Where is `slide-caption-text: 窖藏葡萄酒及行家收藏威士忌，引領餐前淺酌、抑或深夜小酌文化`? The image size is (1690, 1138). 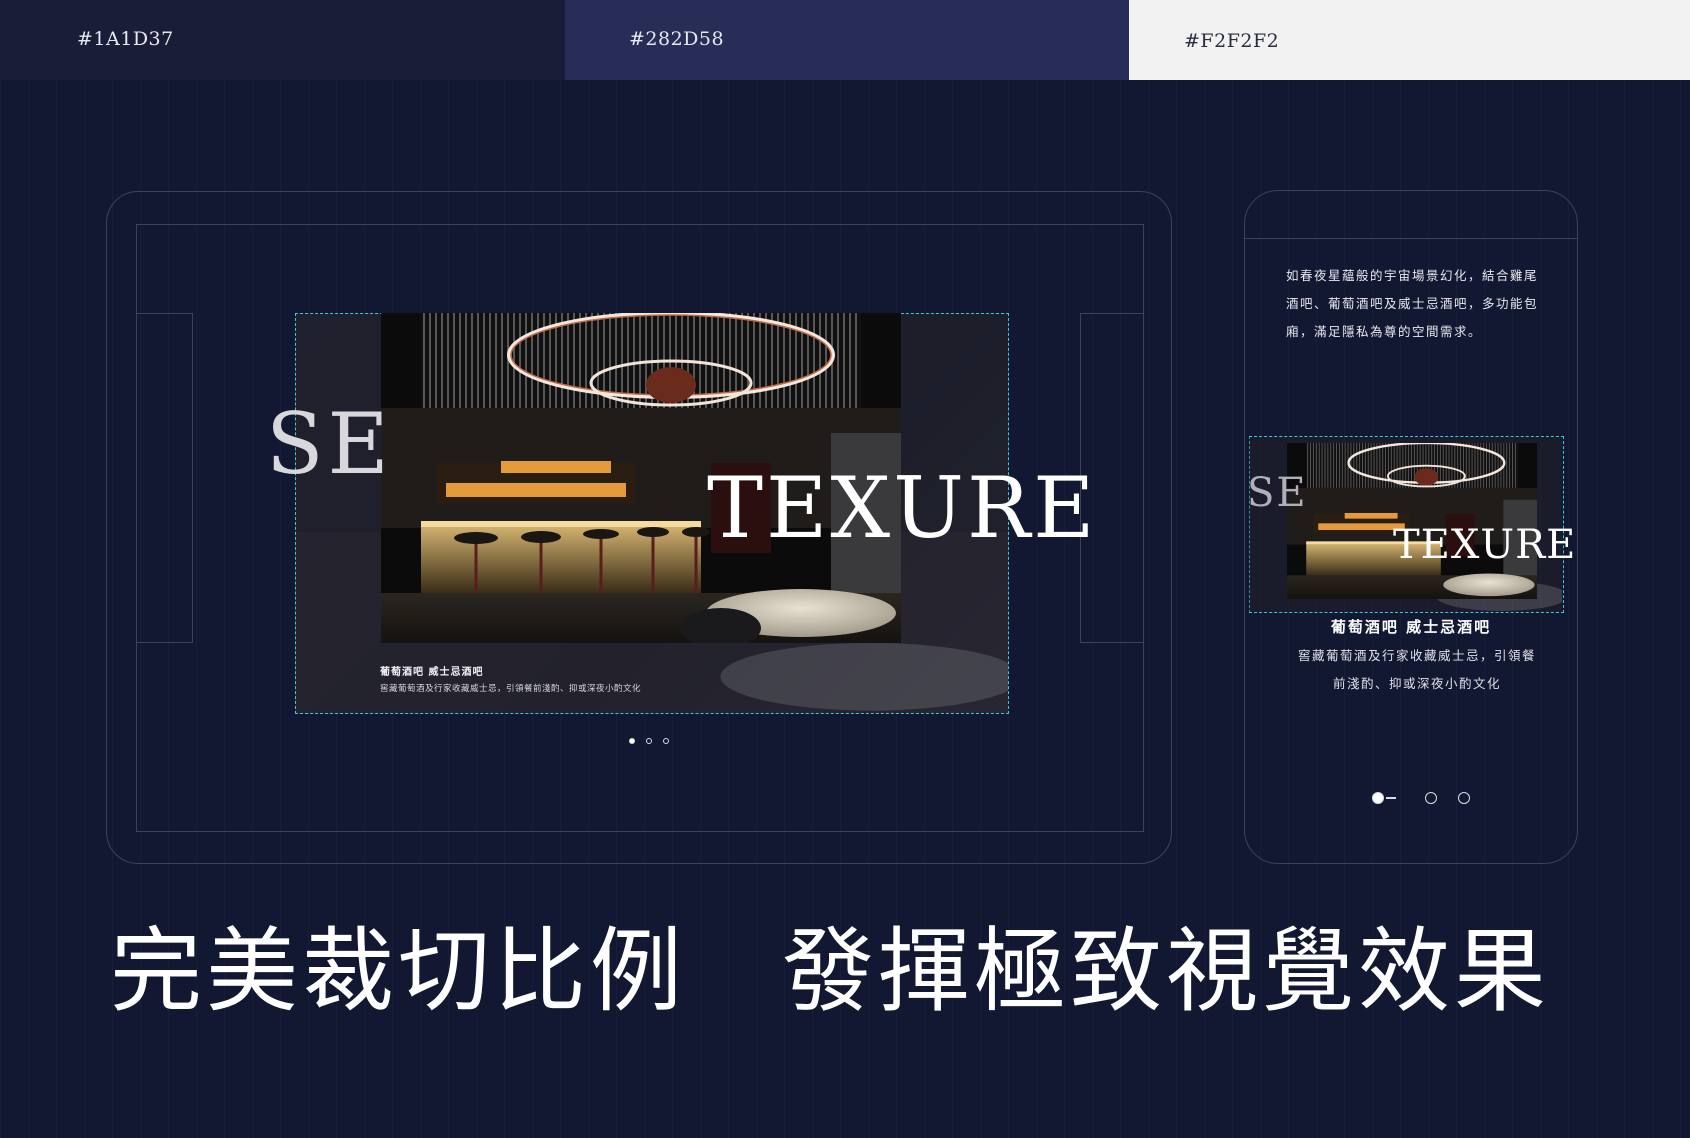 slide-caption-text: 窖藏葡萄酒及行家收藏威士忌，引領餐前淺酌、抑或深夜小酌文化 is located at coordinates (511, 689).